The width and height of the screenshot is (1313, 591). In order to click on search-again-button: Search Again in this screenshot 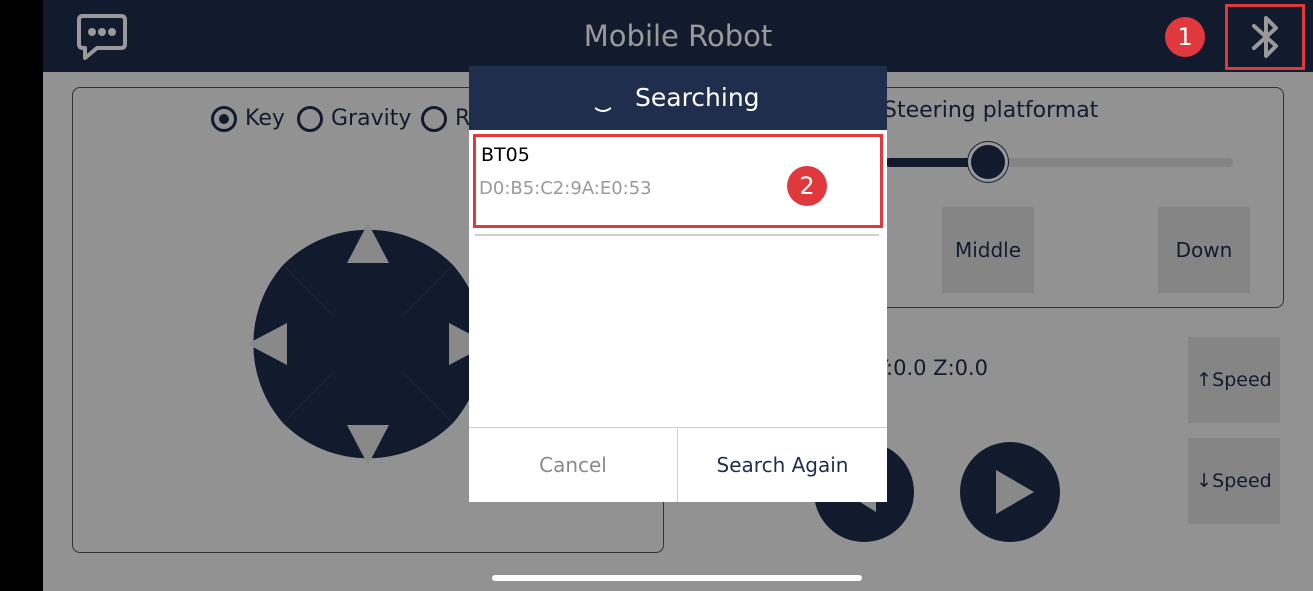, I will do `click(782, 465)`.